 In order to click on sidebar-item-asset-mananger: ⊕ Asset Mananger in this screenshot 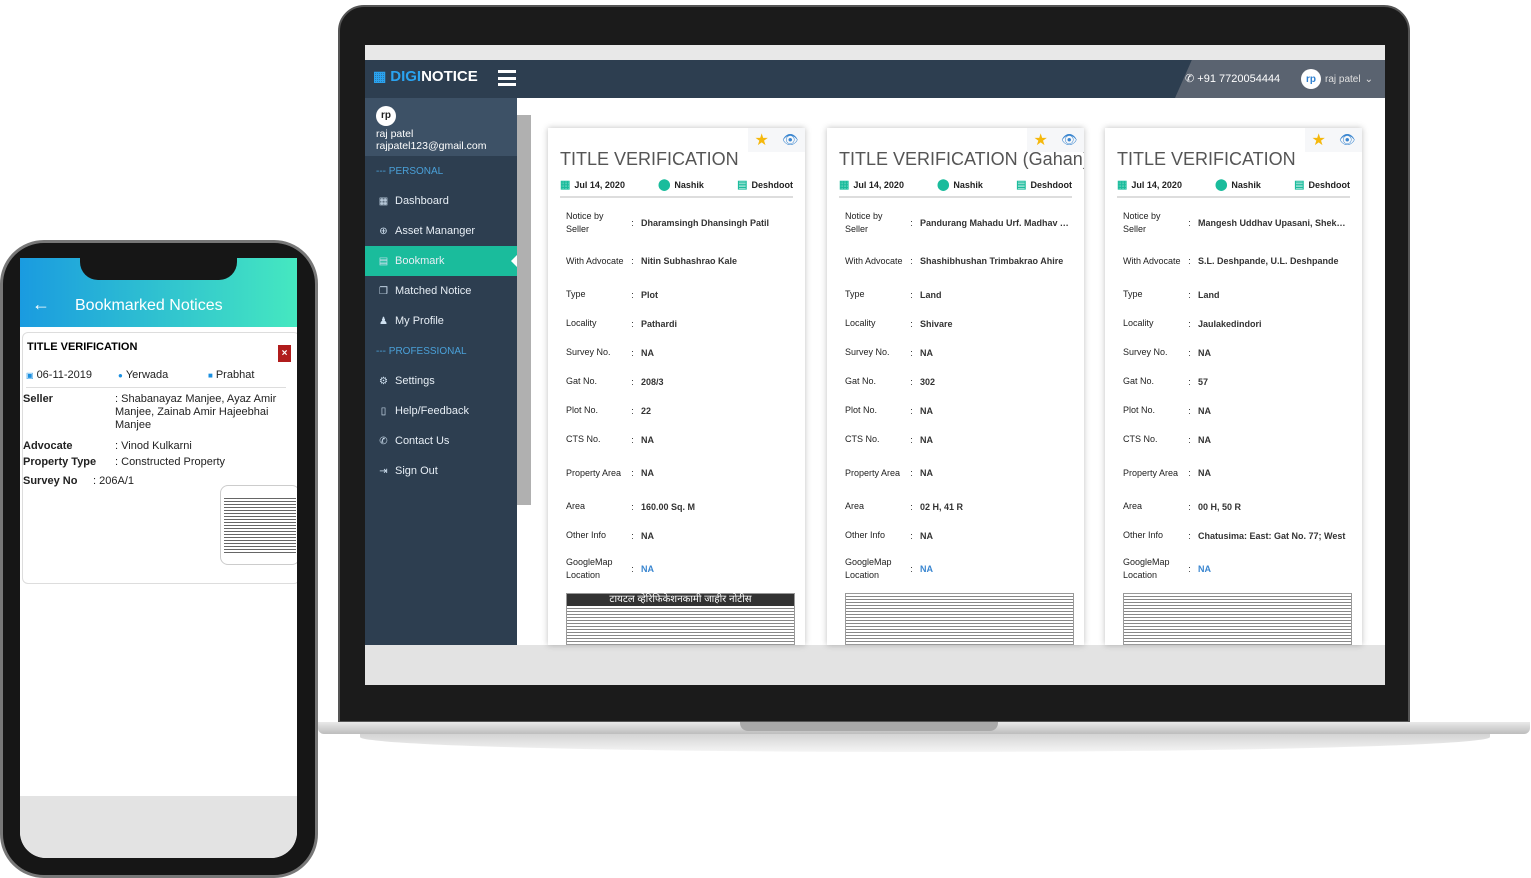, I will do `click(441, 231)`.